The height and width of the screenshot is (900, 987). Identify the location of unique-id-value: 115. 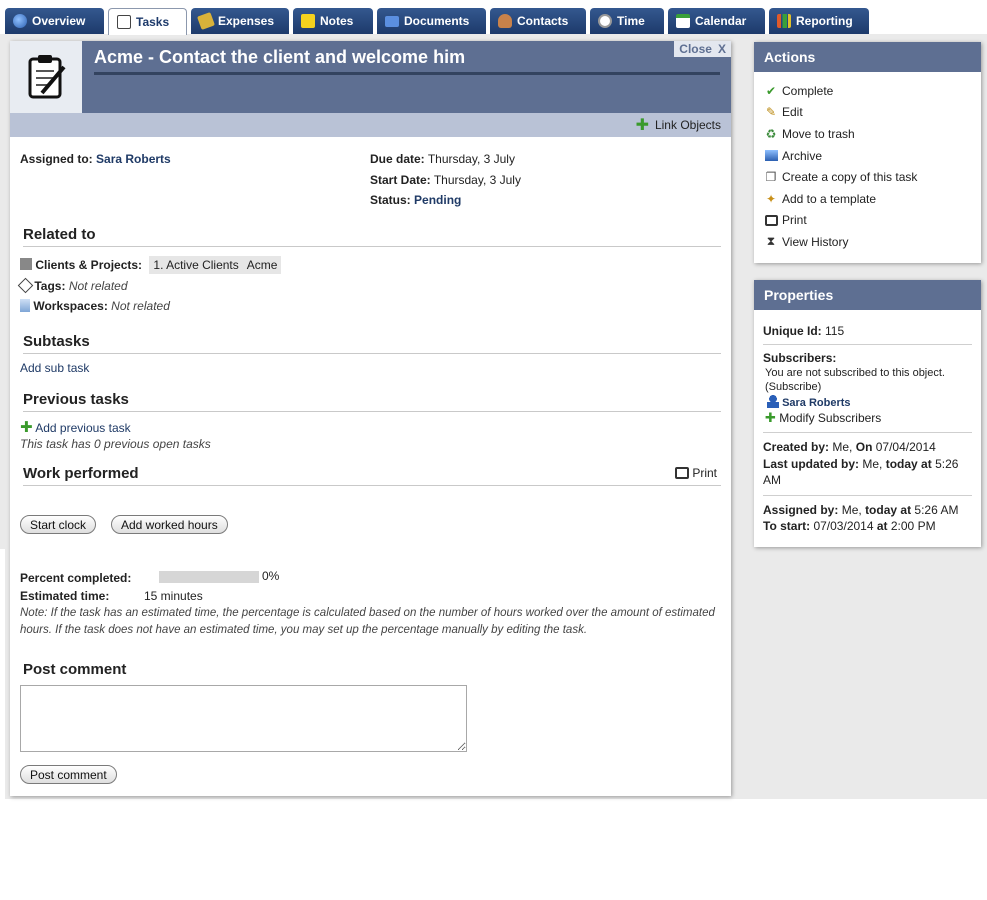
(835, 331).